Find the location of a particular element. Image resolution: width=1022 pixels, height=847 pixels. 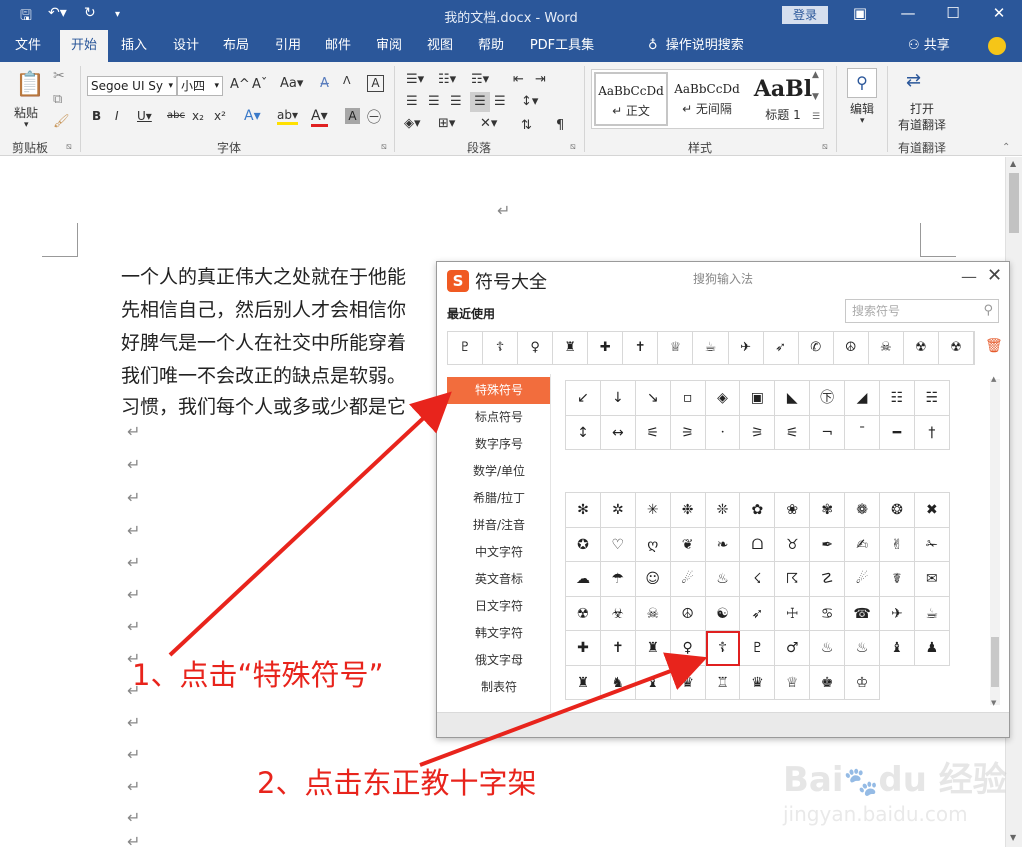

recent-symbol-cell: ♇ is located at coordinates (466, 348).